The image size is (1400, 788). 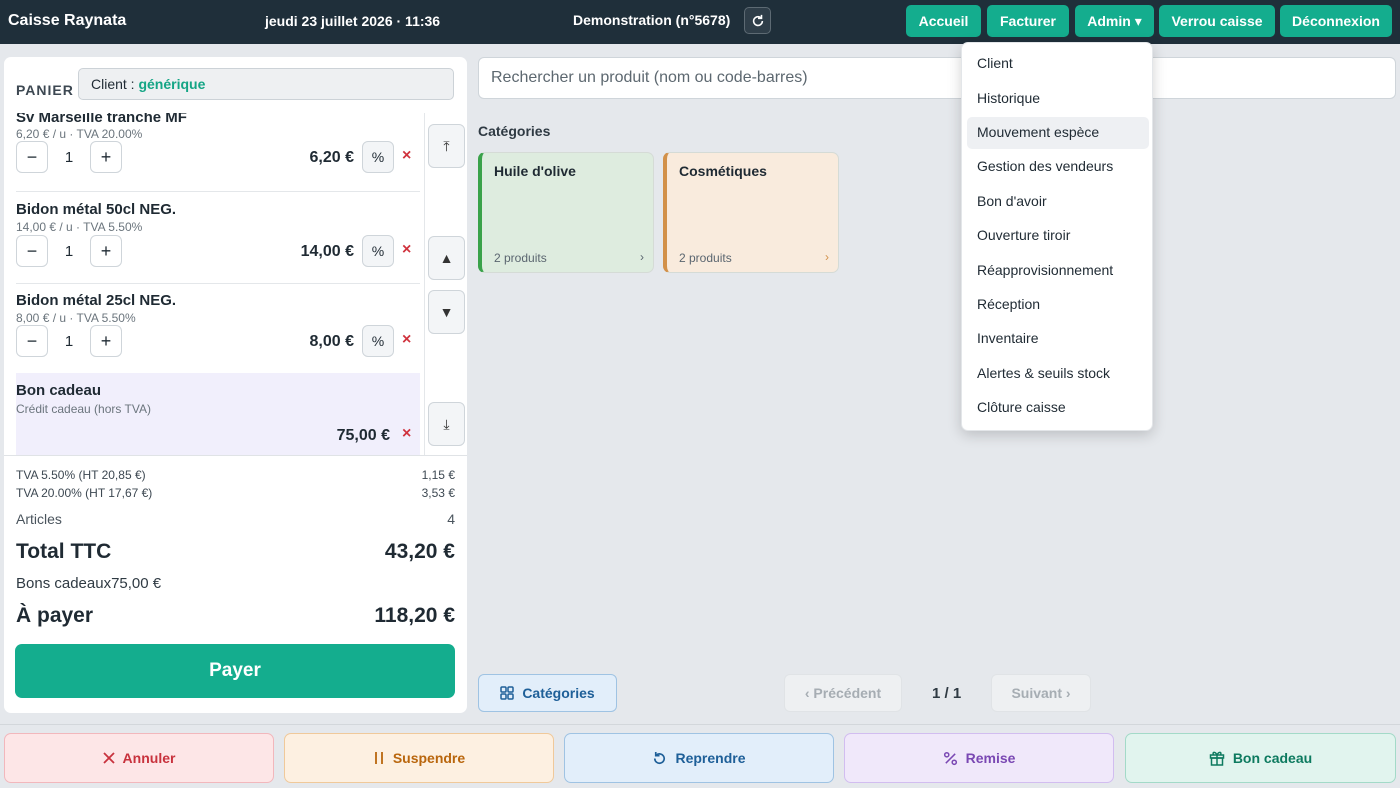 I want to click on scroll-down-button: ▼, so click(x=446, y=312).